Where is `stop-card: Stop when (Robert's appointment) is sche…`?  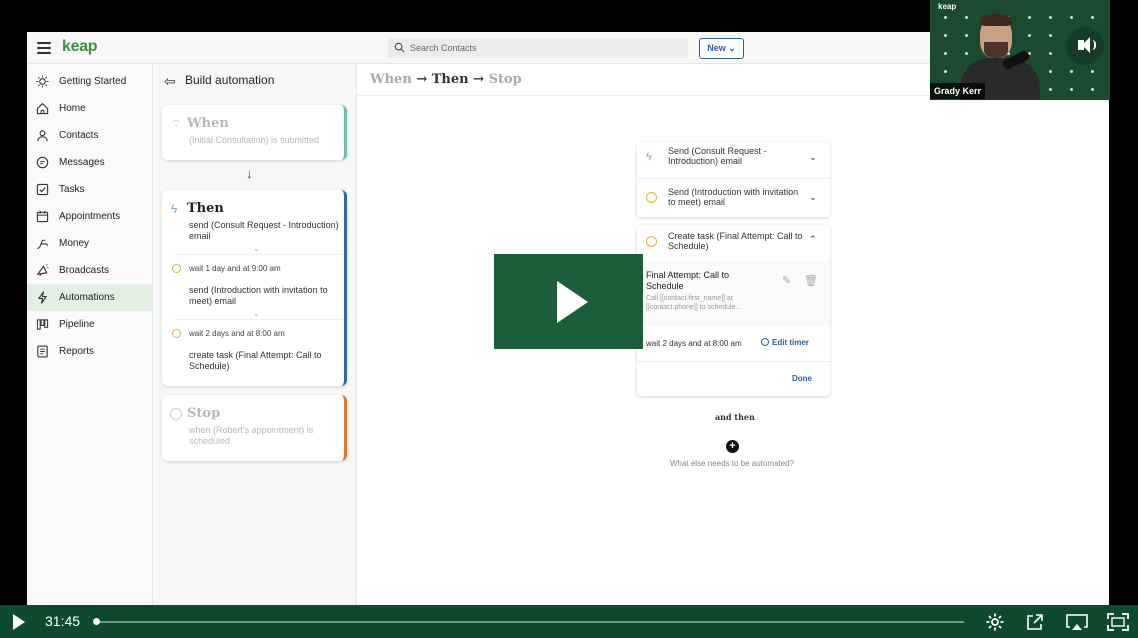 stop-card: Stop when (Robert's appointment) is sche… is located at coordinates (254, 428).